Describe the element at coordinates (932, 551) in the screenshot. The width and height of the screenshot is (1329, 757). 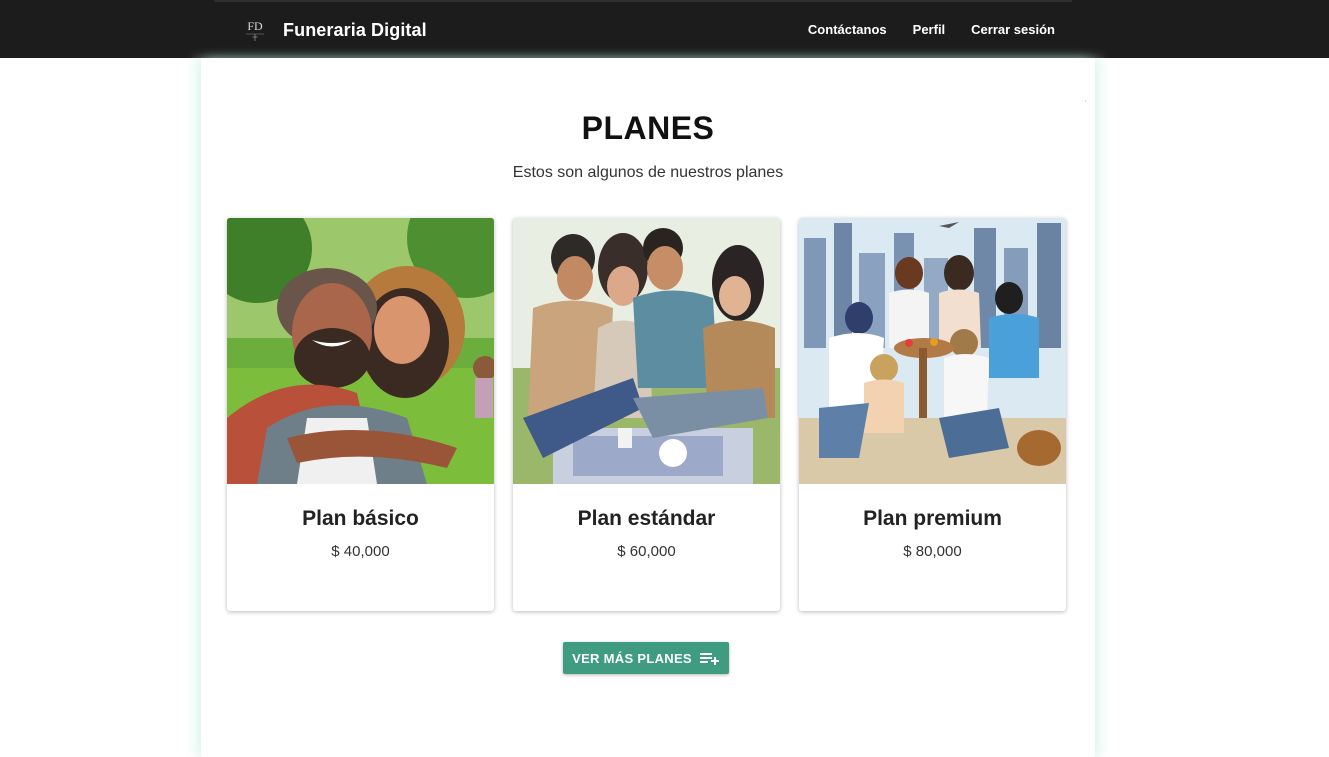
I see `plan-price: $ 80,000` at that location.